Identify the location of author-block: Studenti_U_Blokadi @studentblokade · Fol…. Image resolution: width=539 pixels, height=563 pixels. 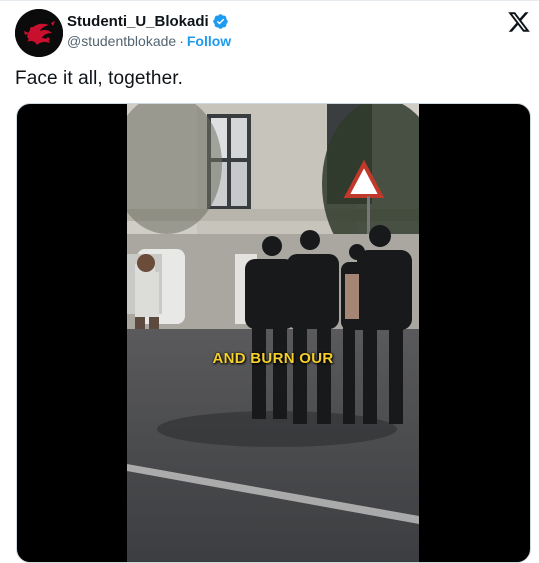
(149, 30).